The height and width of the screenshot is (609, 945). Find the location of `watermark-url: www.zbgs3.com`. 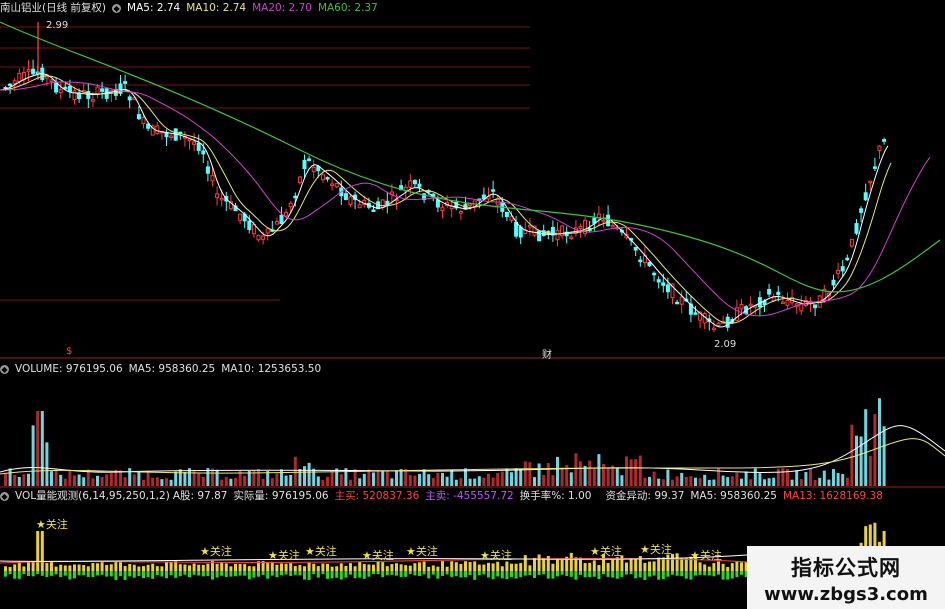

watermark-url: www.zbgs3.com is located at coordinates (846, 594).